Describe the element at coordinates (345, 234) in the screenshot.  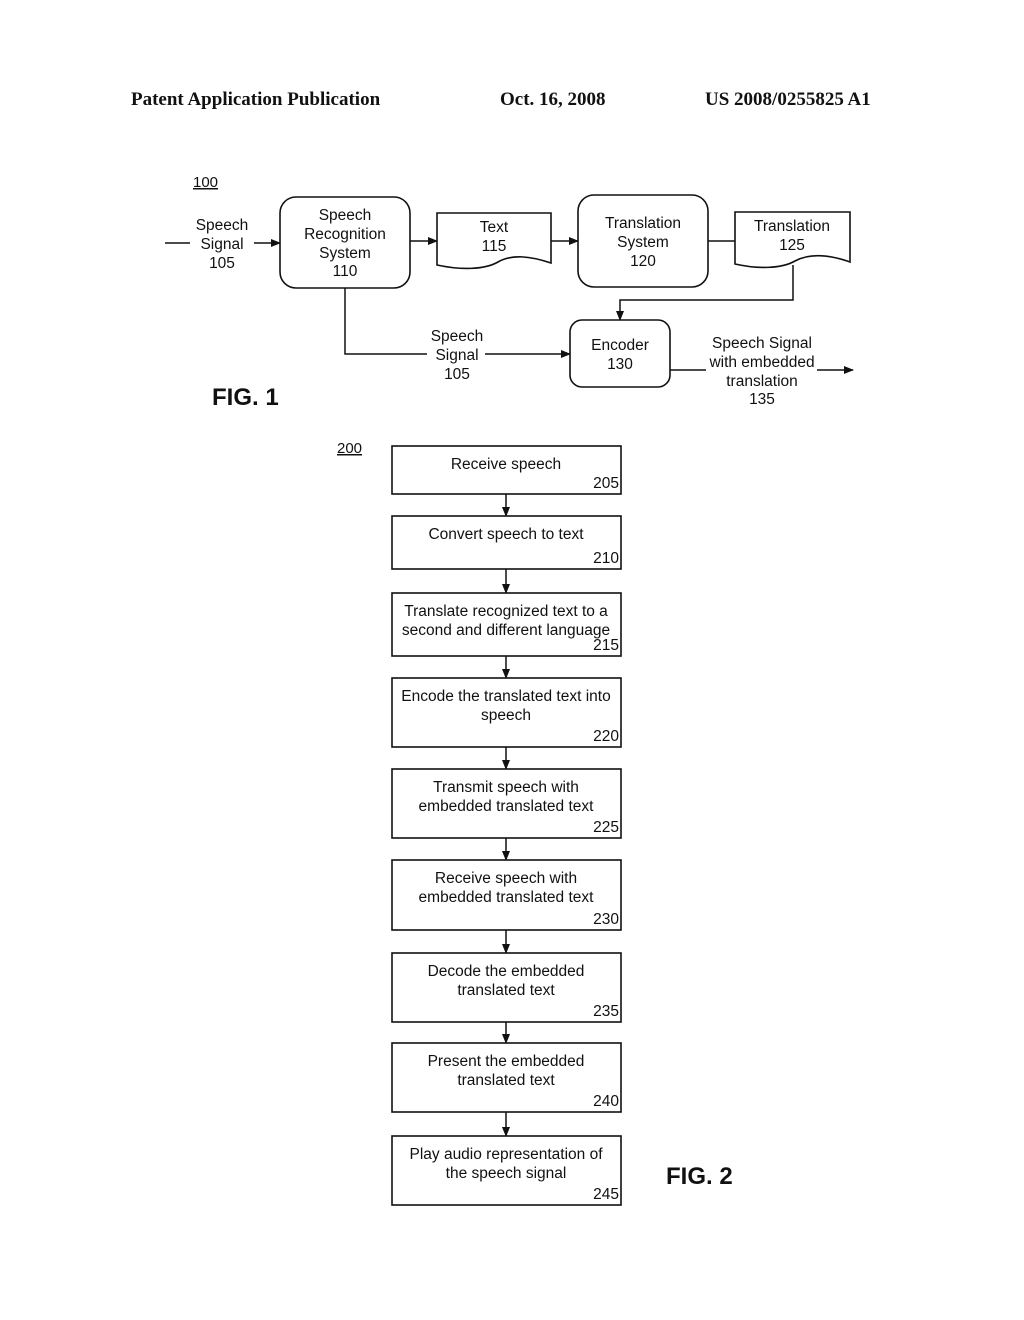
I see `svg-text: Recognition` at that location.